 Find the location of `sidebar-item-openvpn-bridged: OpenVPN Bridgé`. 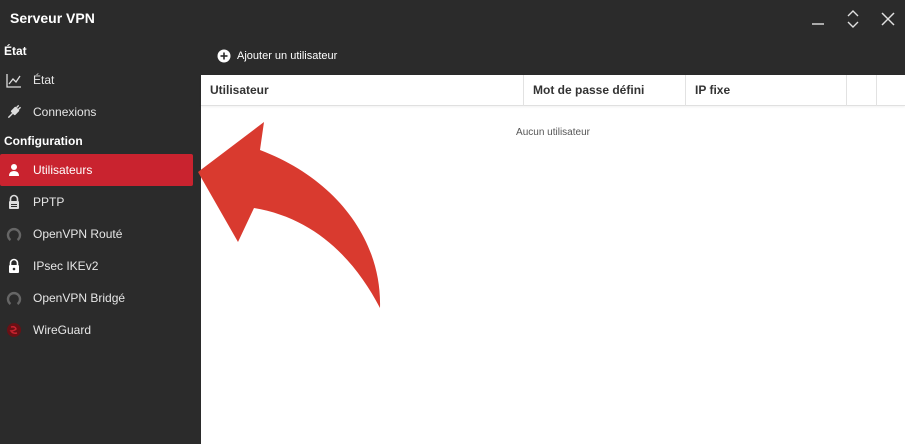

sidebar-item-openvpn-bridged: OpenVPN Bridgé is located at coordinates (100, 298).